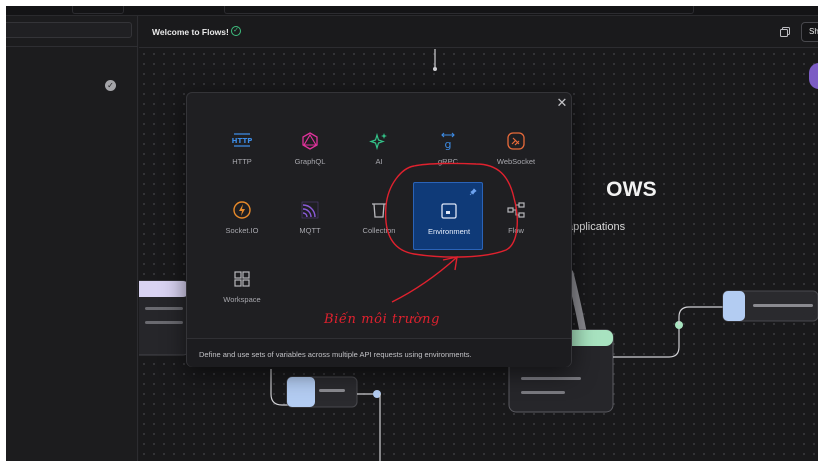  What do you see at coordinates (596, 227) in the screenshot?
I see `hero-subtitle: applications` at bounding box center [596, 227].